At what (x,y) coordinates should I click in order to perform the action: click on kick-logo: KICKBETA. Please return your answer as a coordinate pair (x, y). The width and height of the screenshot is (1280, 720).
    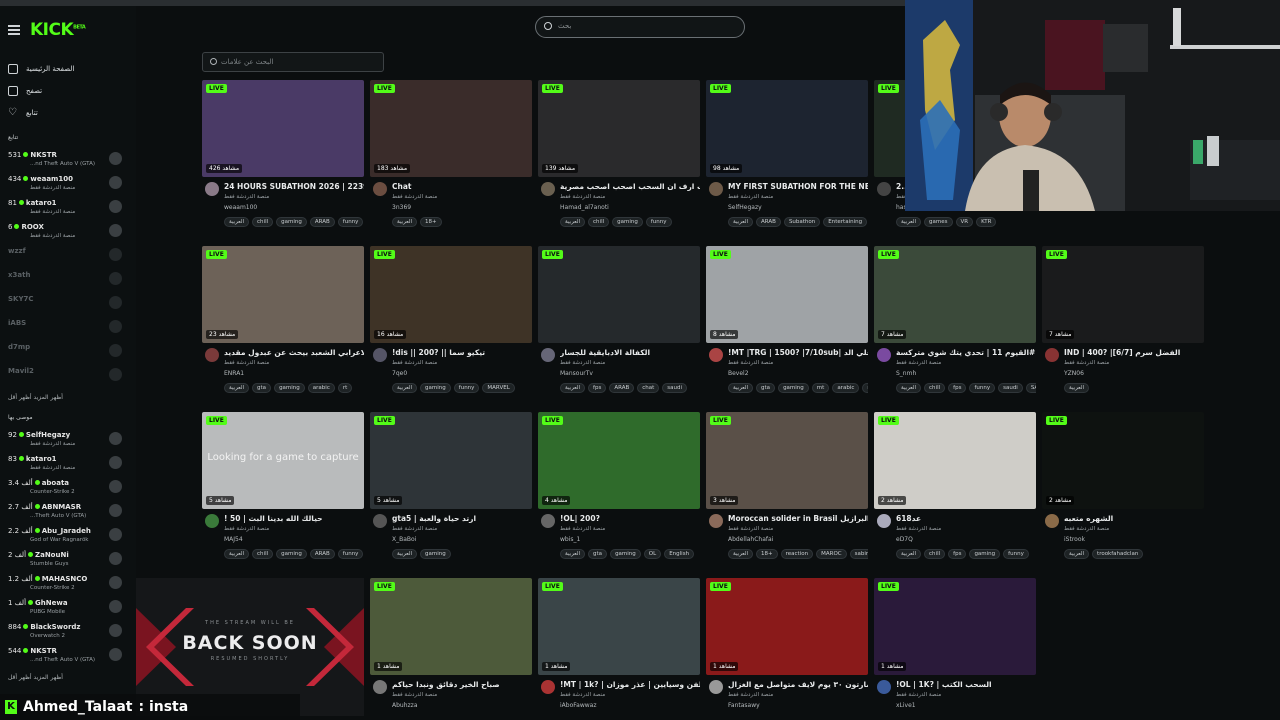
    Looking at the image, I should click on (58, 30).